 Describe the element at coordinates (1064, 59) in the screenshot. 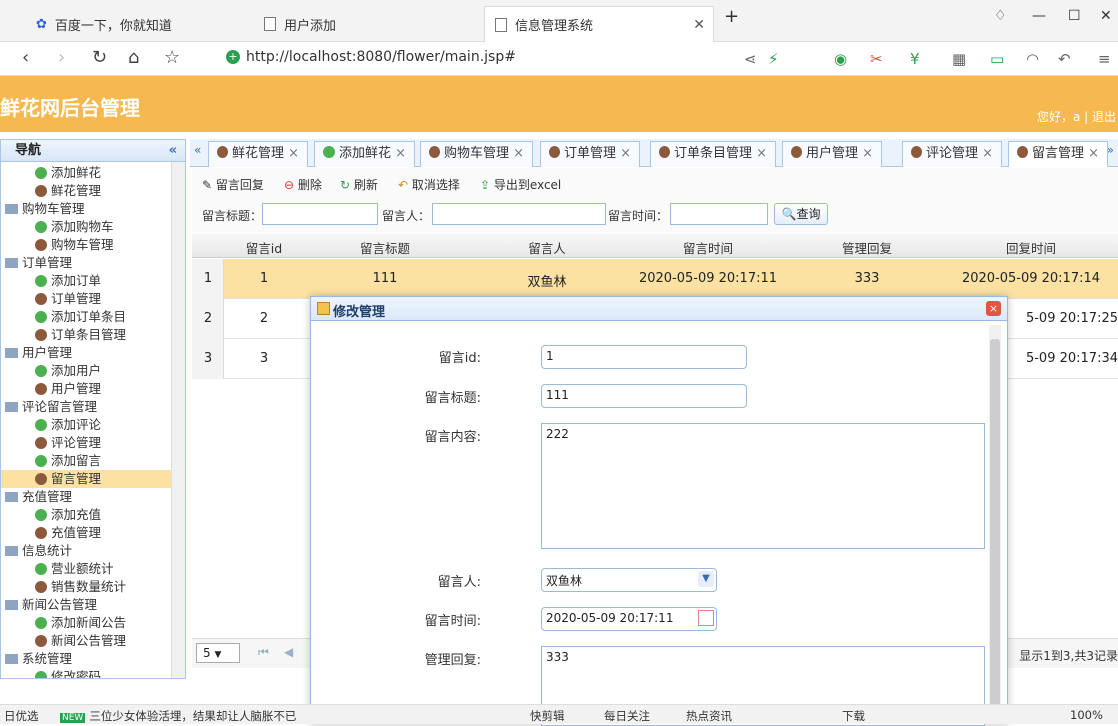

I see `undo-icon: ↶` at that location.